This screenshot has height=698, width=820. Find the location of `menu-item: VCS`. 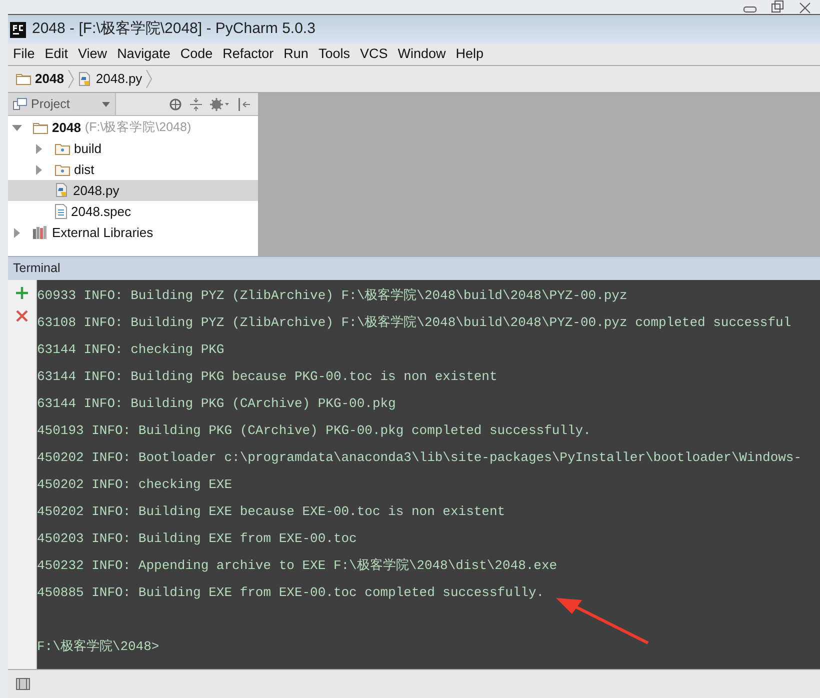

menu-item: VCS is located at coordinates (373, 54).